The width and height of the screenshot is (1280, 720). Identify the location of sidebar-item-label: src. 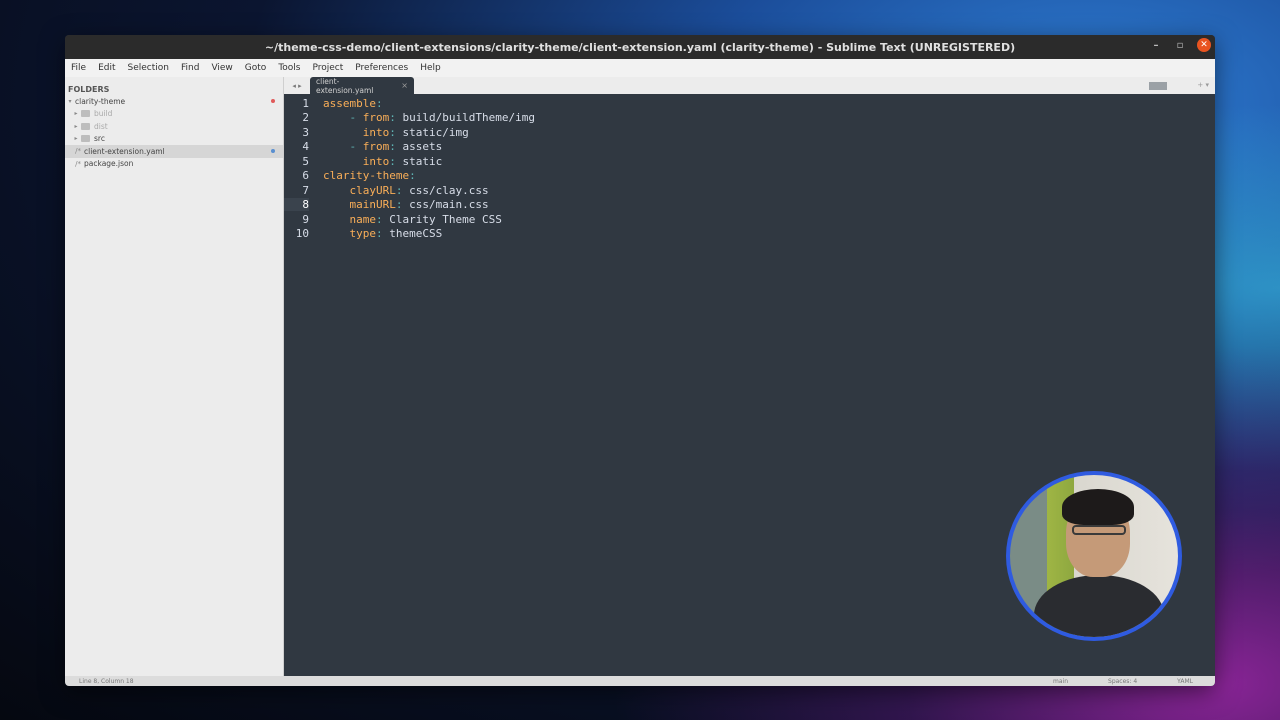
(99, 139).